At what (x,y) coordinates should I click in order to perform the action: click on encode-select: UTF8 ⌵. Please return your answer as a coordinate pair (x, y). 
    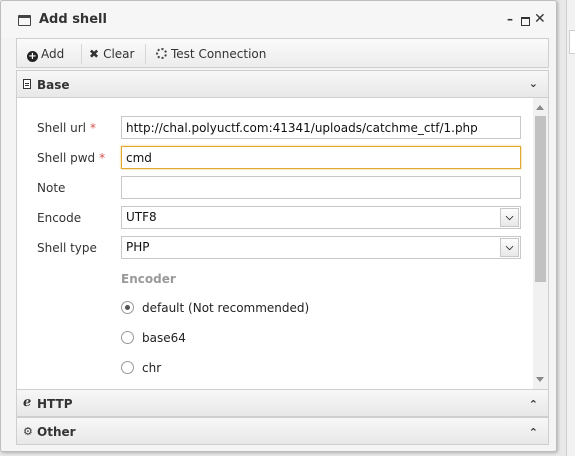
    Looking at the image, I should click on (321, 217).